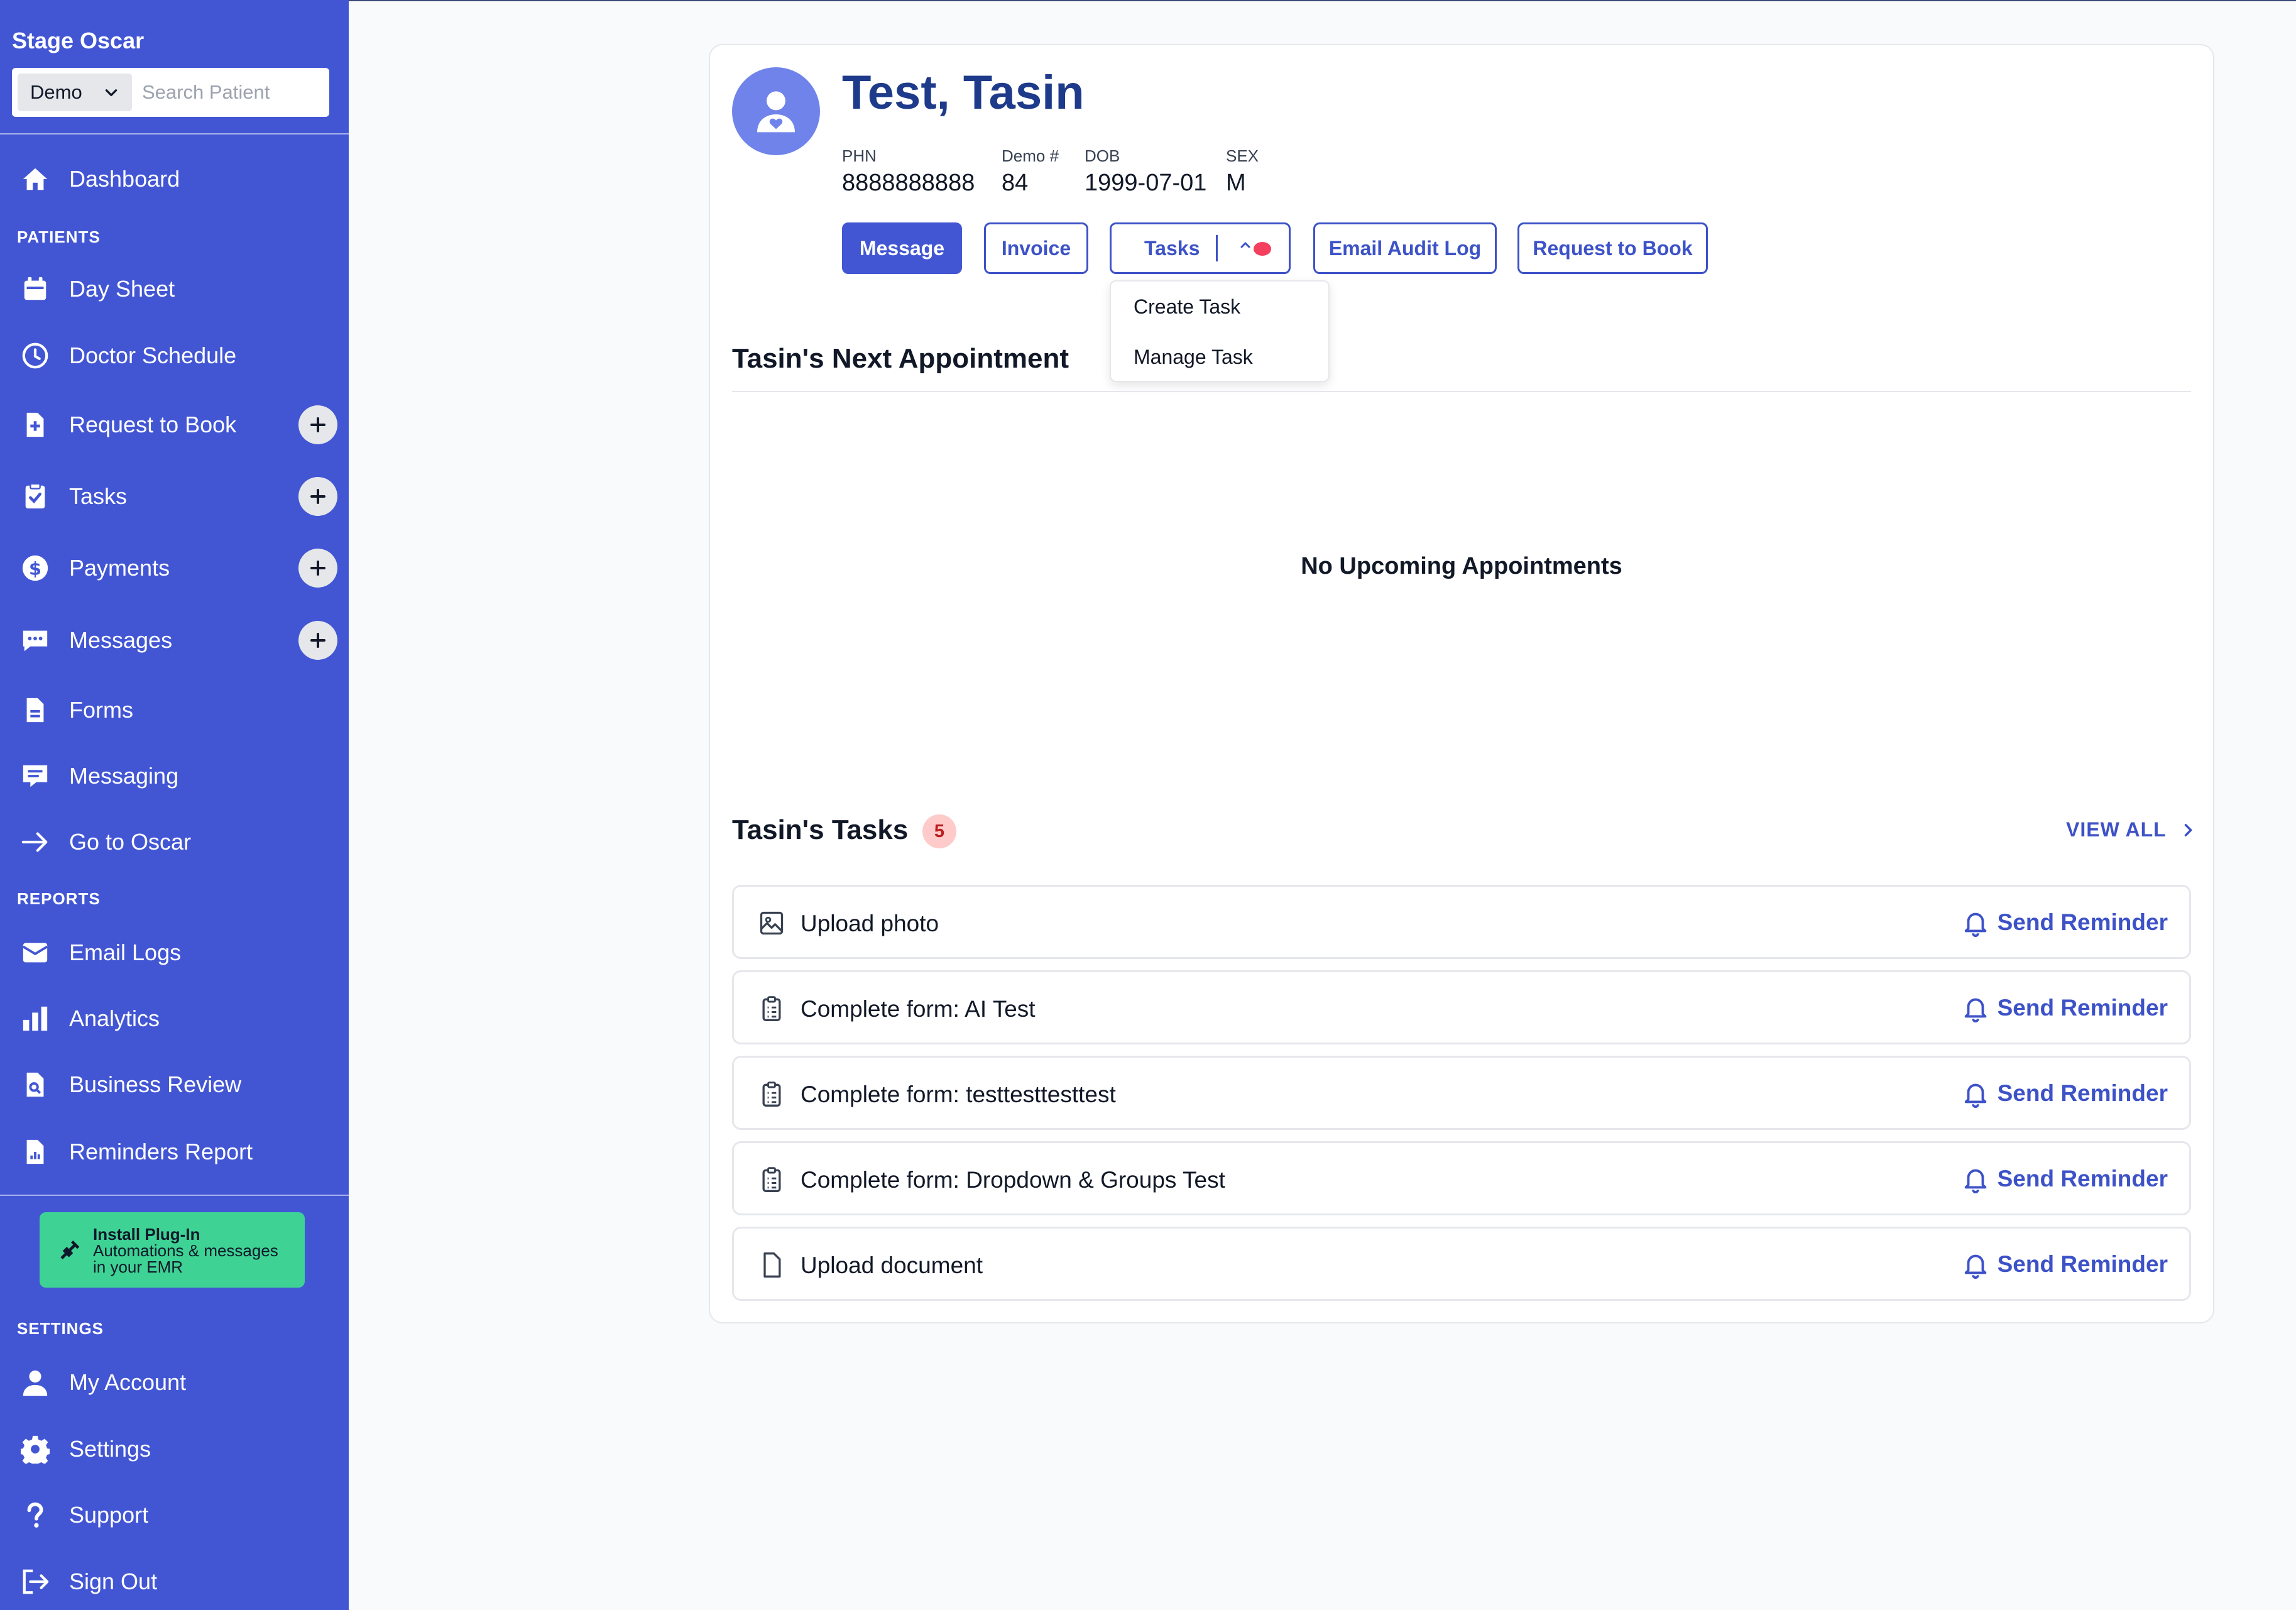 The image size is (2296, 1610). I want to click on menu-item-manage-task: Manage Task, so click(1193, 357).